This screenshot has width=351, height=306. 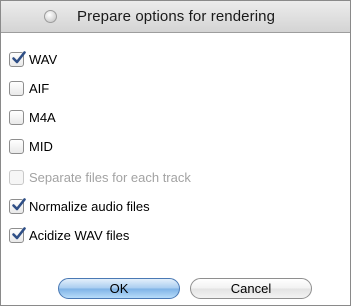 What do you see at coordinates (50, 16) in the screenshot?
I see `title-bullet-icon` at bounding box center [50, 16].